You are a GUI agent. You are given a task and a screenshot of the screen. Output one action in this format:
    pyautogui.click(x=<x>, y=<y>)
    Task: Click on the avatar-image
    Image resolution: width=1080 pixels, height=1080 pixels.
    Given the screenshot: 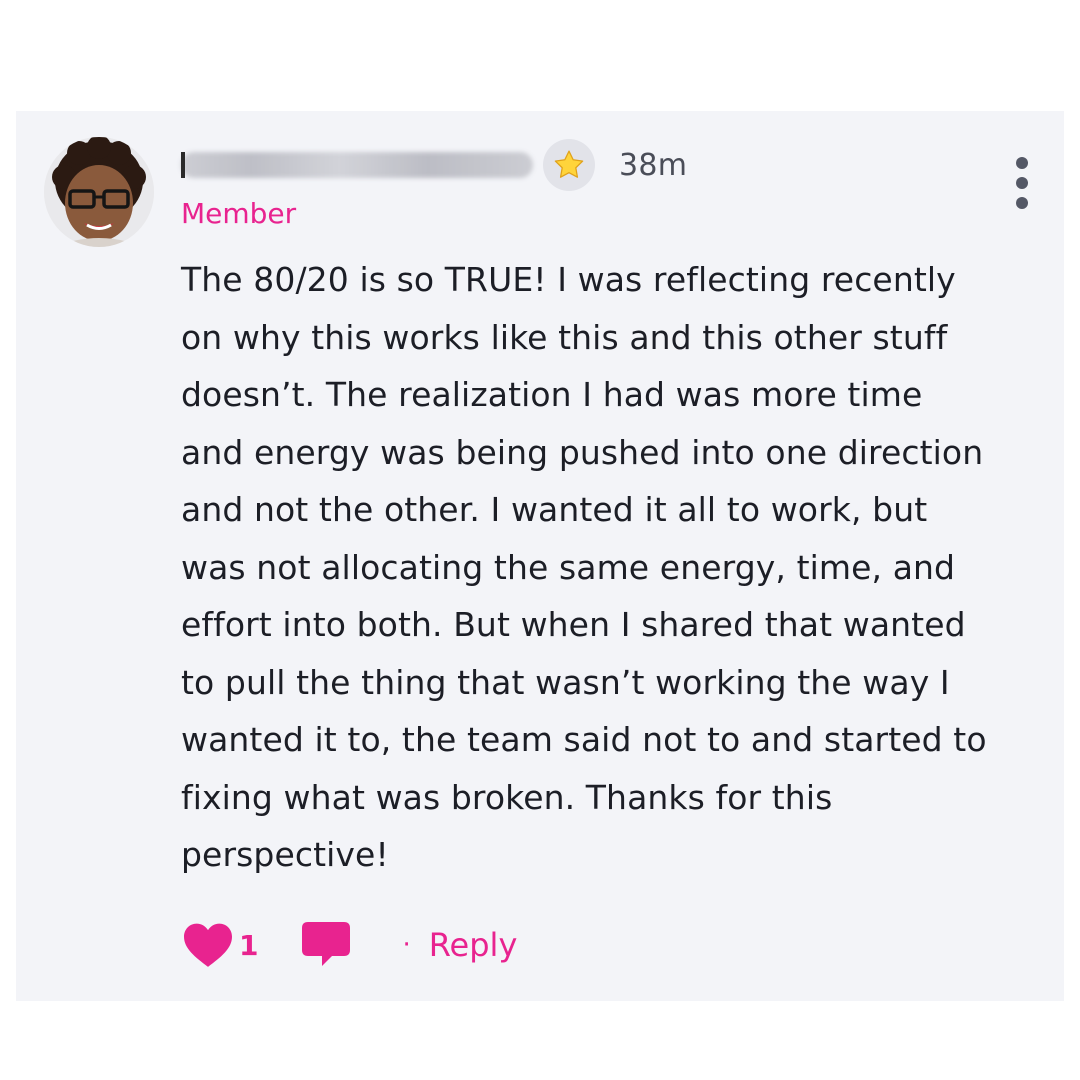 What is the action you would take?
    pyautogui.click(x=99, y=192)
    